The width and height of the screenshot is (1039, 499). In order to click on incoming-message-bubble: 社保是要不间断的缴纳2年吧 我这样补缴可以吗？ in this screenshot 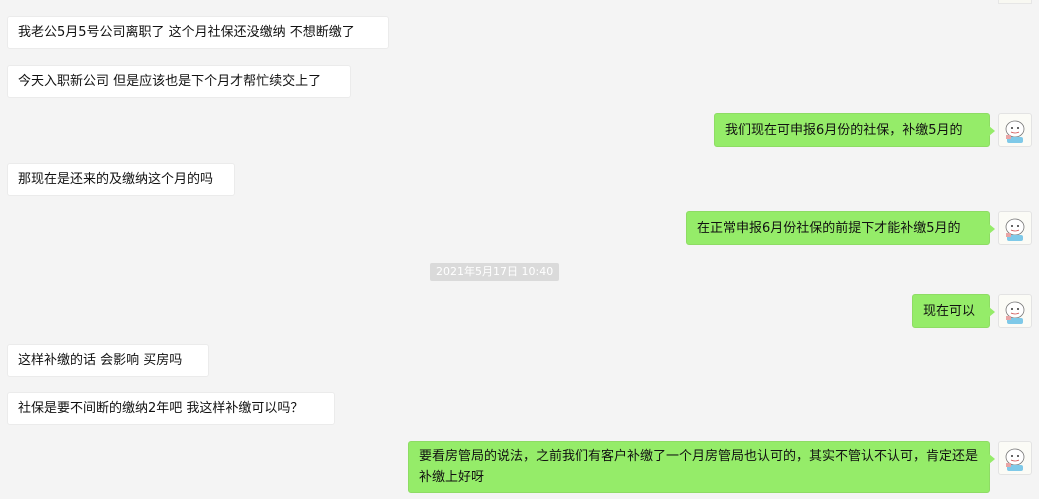, I will do `click(171, 408)`.